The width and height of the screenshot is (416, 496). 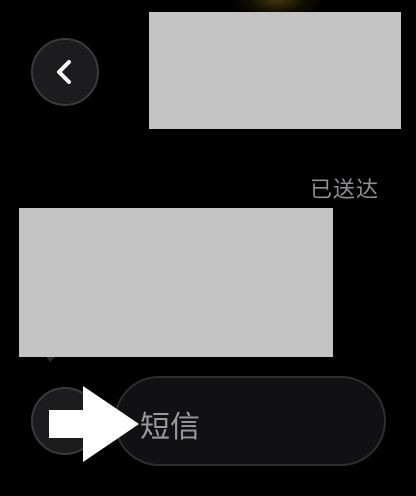 I want to click on chevron-left-icon, so click(x=65, y=72).